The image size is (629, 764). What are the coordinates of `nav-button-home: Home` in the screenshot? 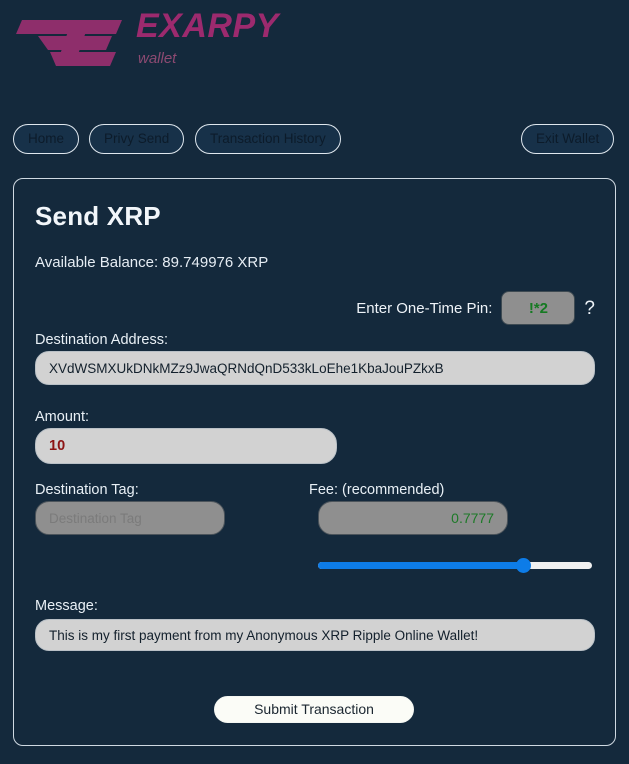 It's located at (46, 139).